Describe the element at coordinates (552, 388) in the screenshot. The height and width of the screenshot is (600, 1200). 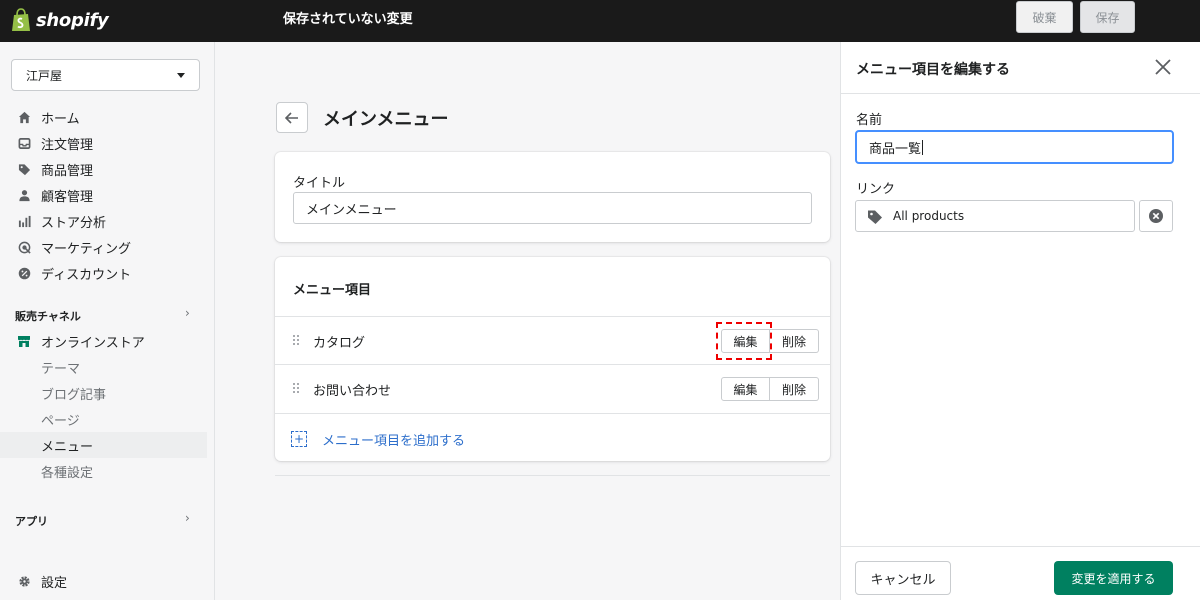
I see `list-item: お問い合わせ 編集 削除` at that location.